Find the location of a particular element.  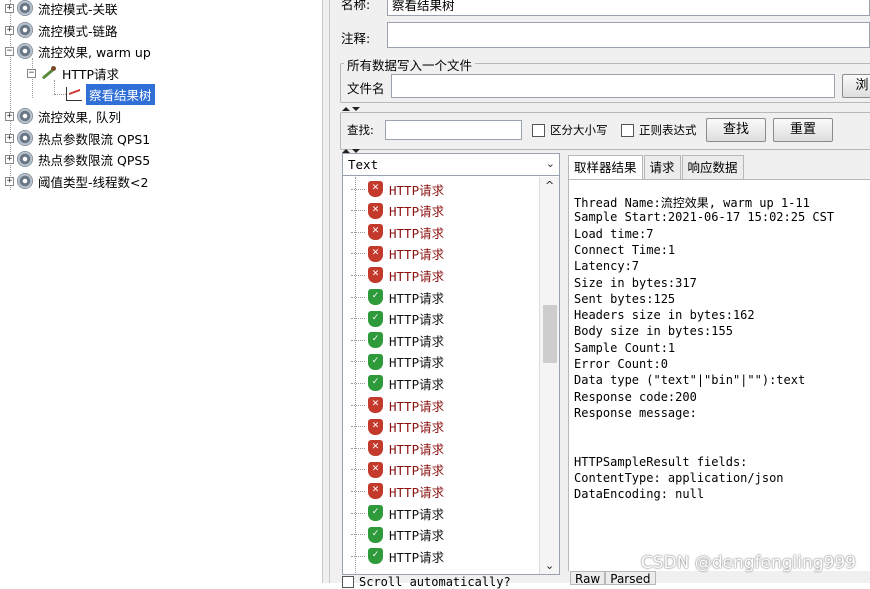

tab-sampler-result: 取样器结果 is located at coordinates (605, 167).